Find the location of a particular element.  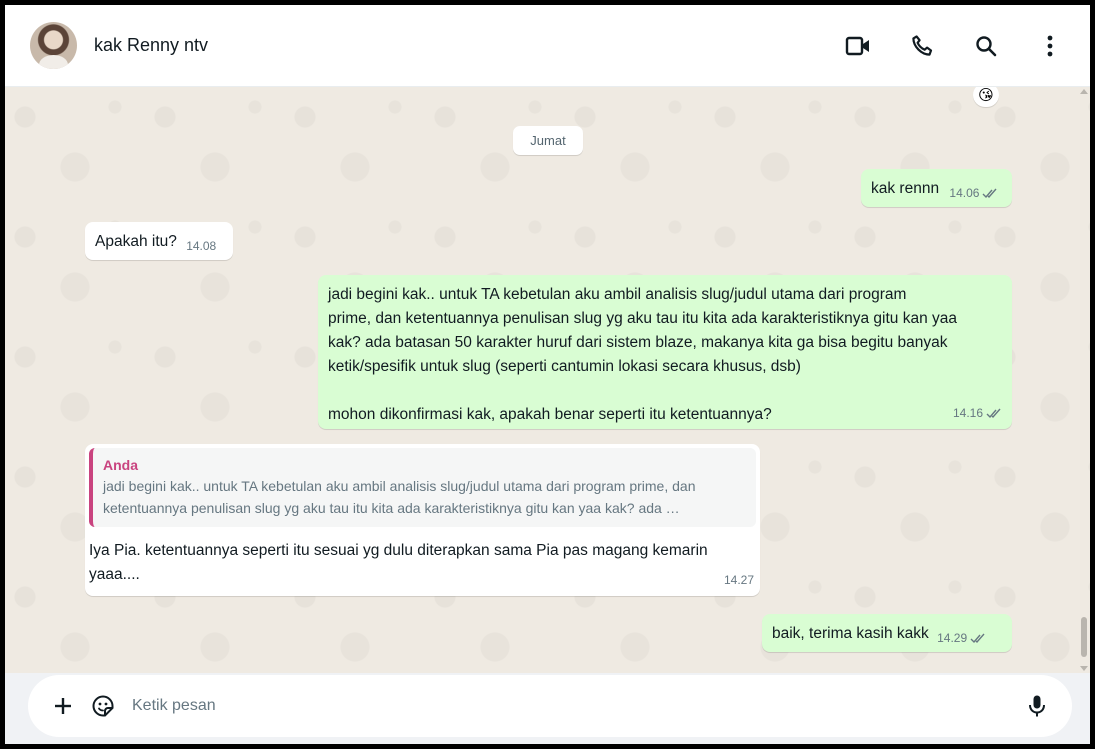

message-time: 14.06 is located at coordinates (964, 193).